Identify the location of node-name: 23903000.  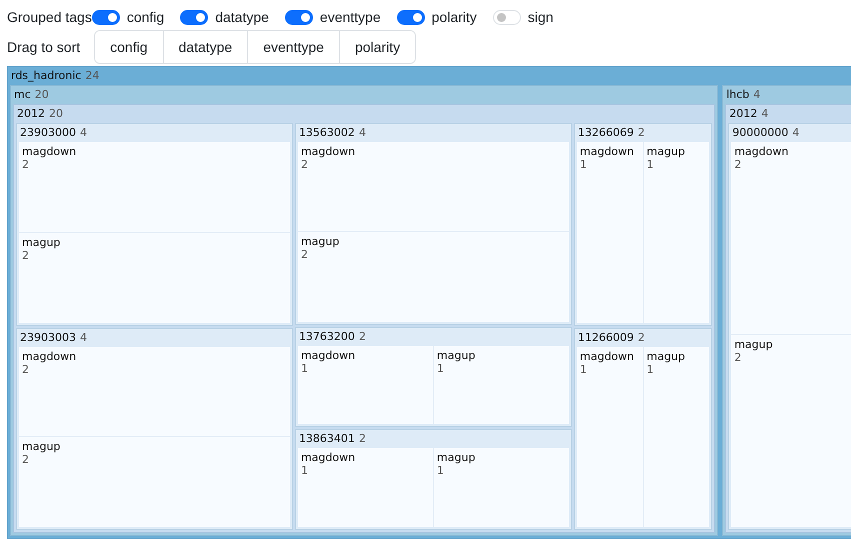
(48, 132).